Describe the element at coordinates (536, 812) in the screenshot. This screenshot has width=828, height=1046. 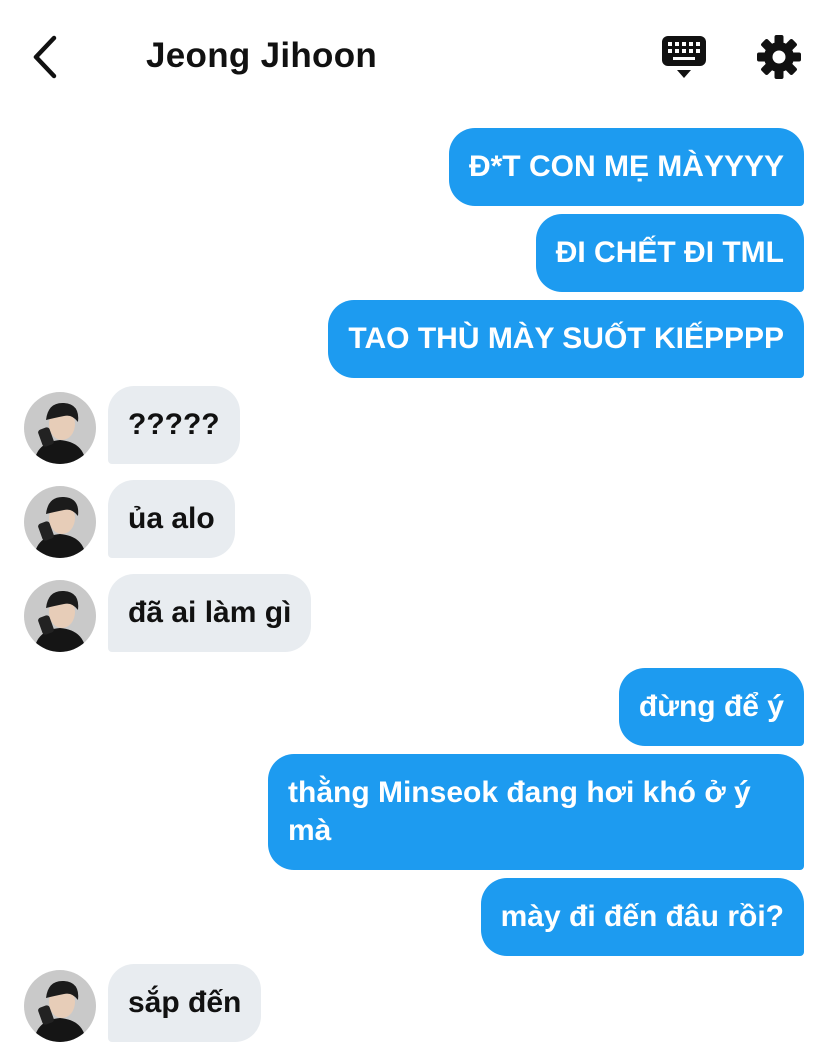
I see `outgoing-message: thằng Minseok đang hơi khó ở ý mà` at that location.